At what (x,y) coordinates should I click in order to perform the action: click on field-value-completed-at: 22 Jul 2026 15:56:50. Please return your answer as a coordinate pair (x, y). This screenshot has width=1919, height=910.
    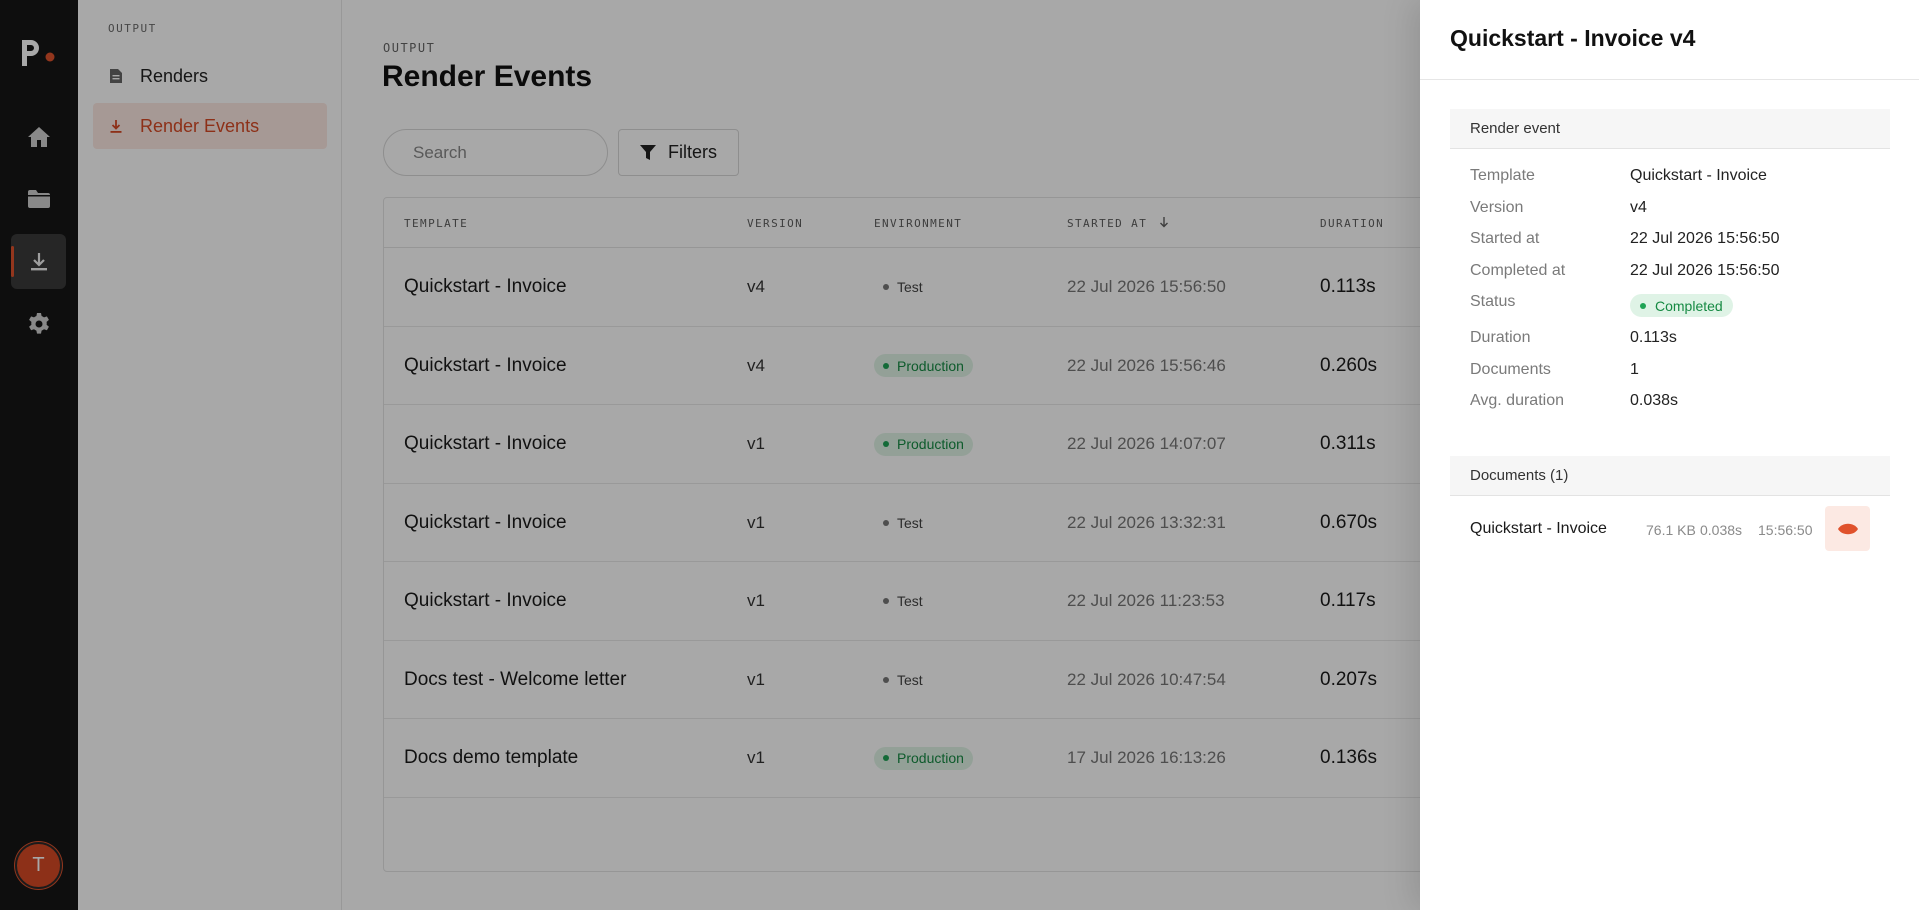
    Looking at the image, I should click on (1705, 270).